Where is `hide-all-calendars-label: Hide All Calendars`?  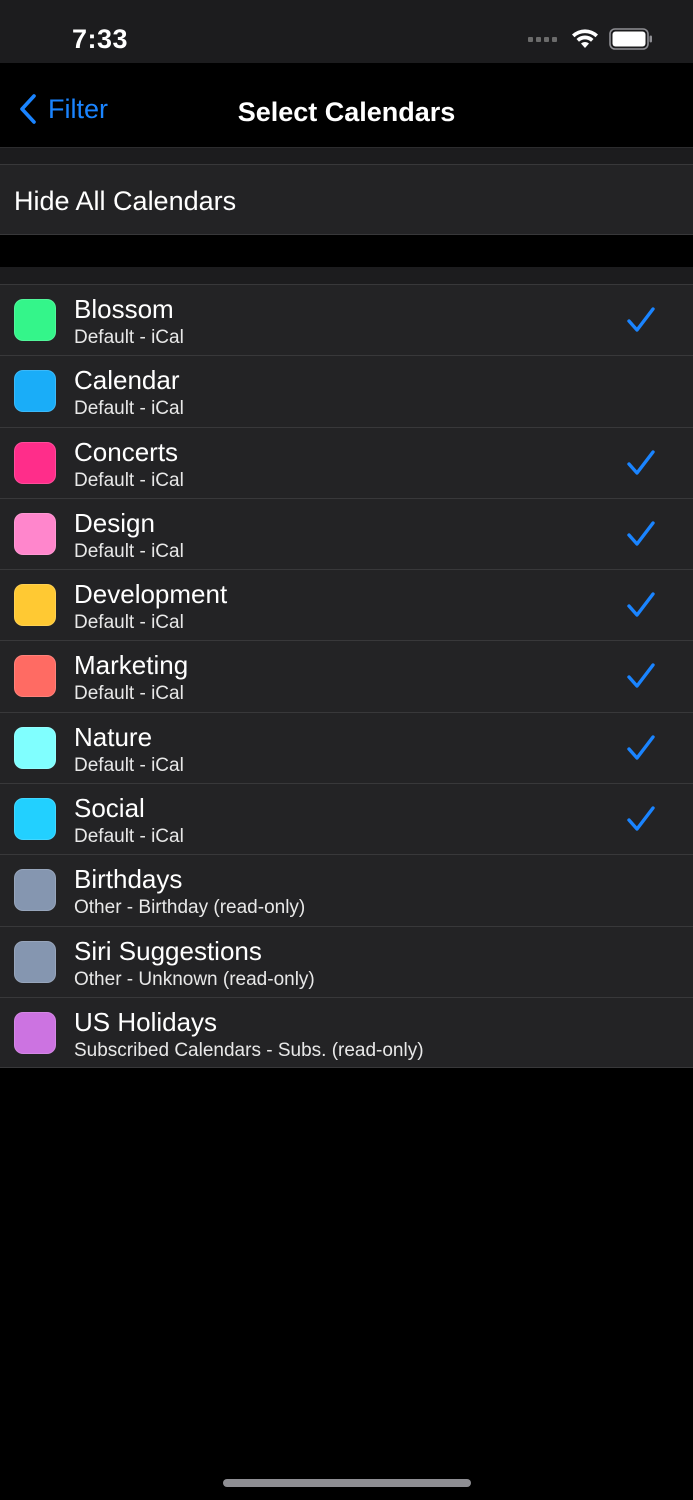
hide-all-calendars-label: Hide All Calendars is located at coordinates (125, 201).